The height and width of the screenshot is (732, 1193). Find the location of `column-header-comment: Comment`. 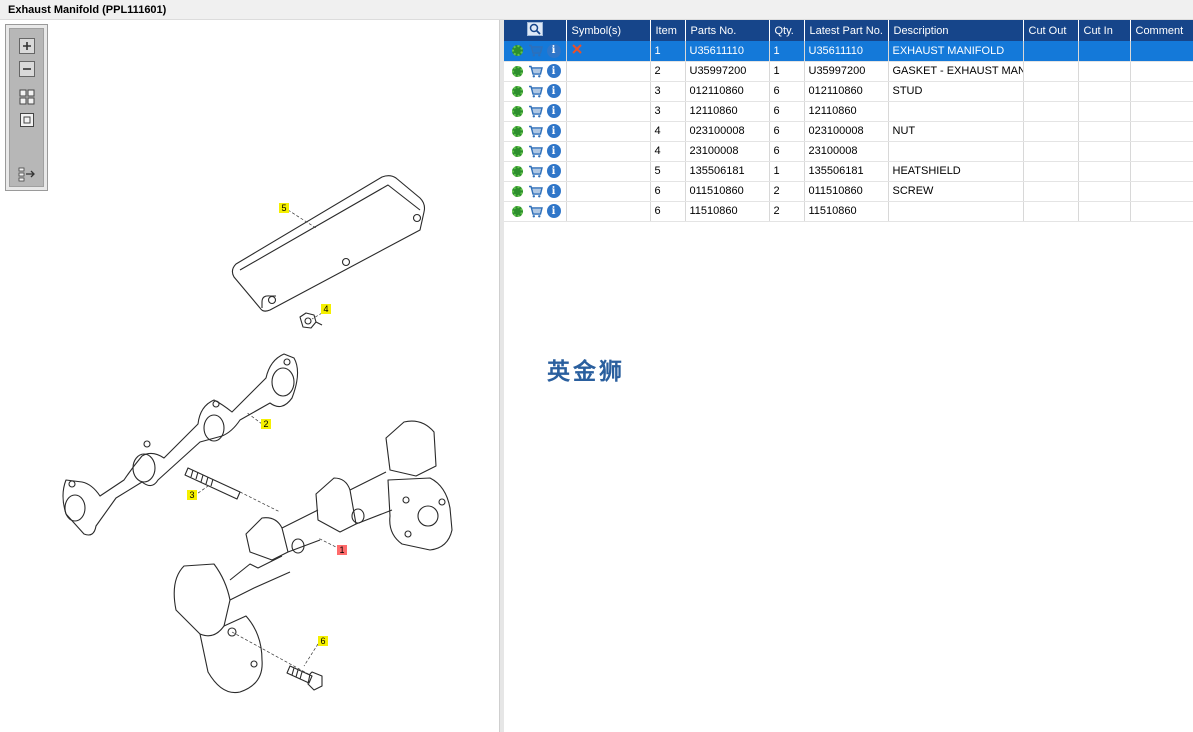

column-header-comment: Comment is located at coordinates (1161, 30).